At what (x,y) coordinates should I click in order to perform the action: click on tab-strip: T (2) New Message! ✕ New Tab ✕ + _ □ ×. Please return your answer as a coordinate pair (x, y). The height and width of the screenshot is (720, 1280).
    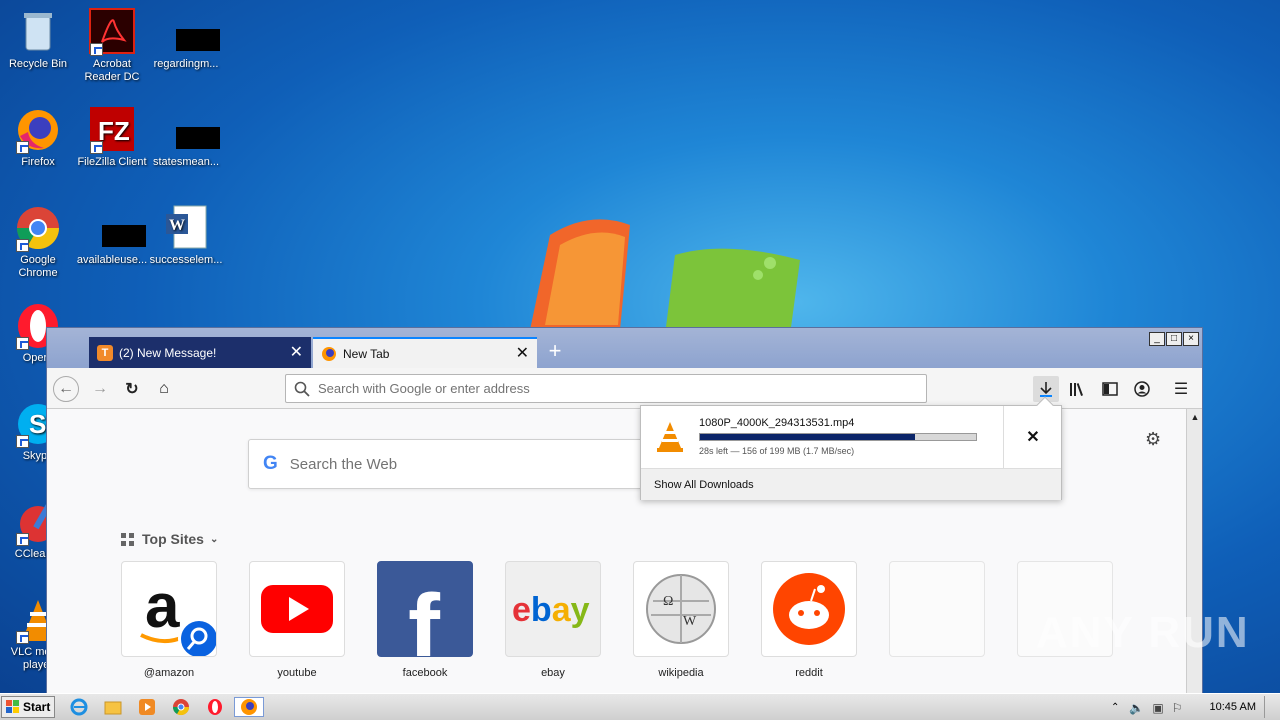
    Looking at the image, I should click on (624, 348).